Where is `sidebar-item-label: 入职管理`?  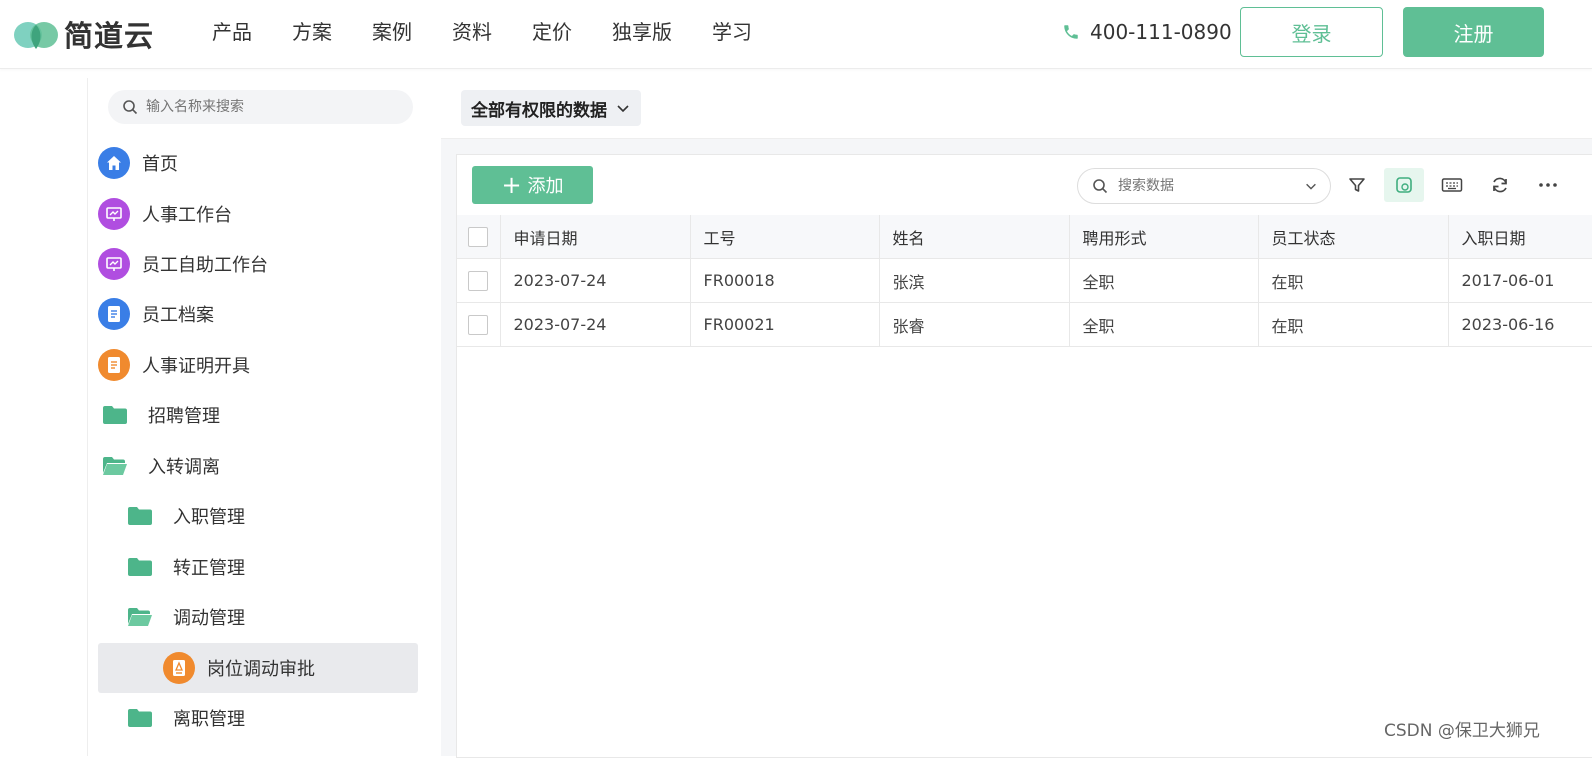
sidebar-item-label: 入职管理 is located at coordinates (209, 517).